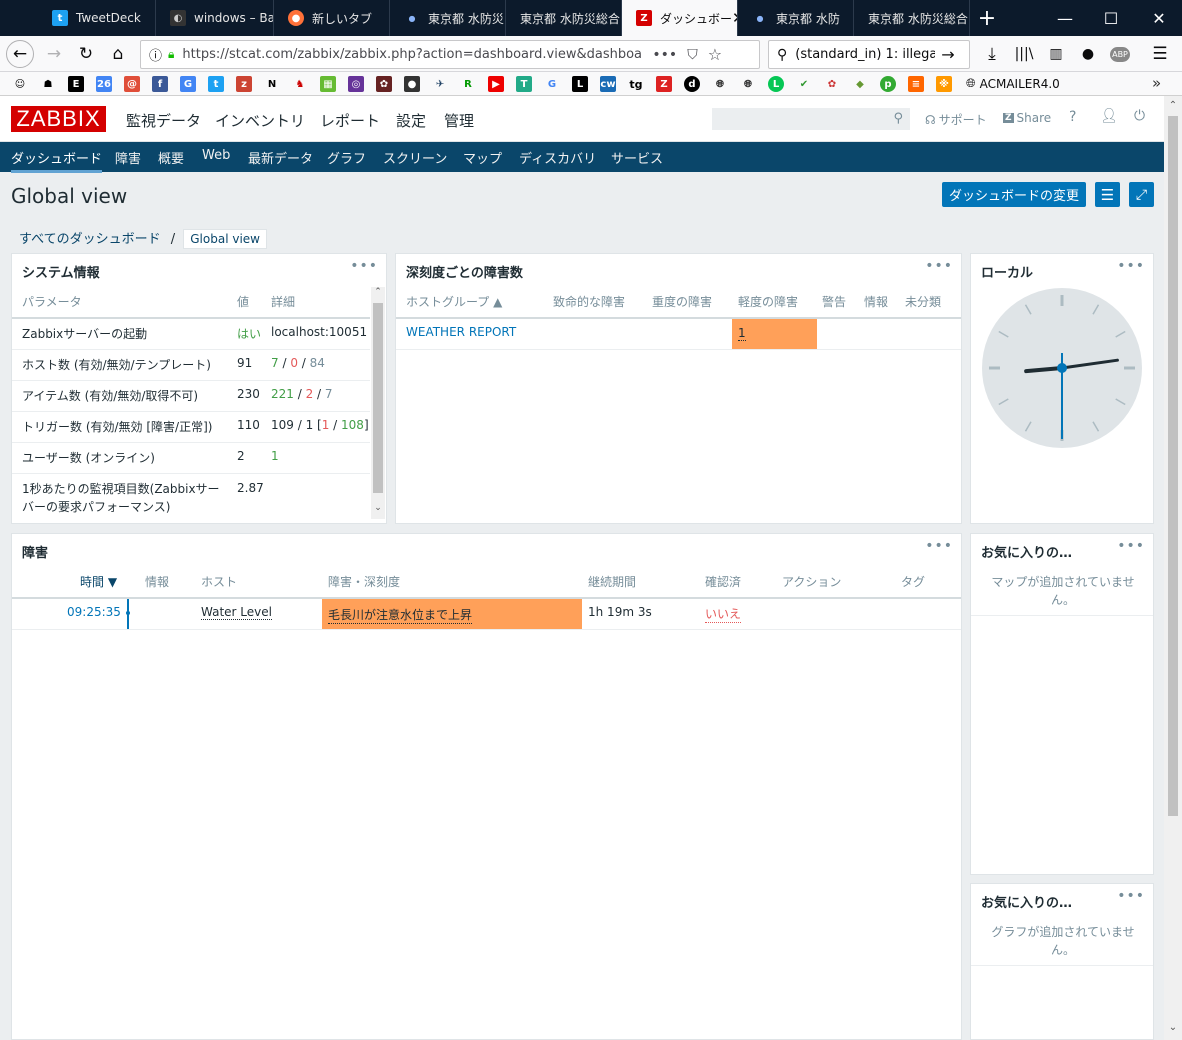 This screenshot has width=1182, height=1040. I want to click on bookmark-icon: N, so click(272, 84).